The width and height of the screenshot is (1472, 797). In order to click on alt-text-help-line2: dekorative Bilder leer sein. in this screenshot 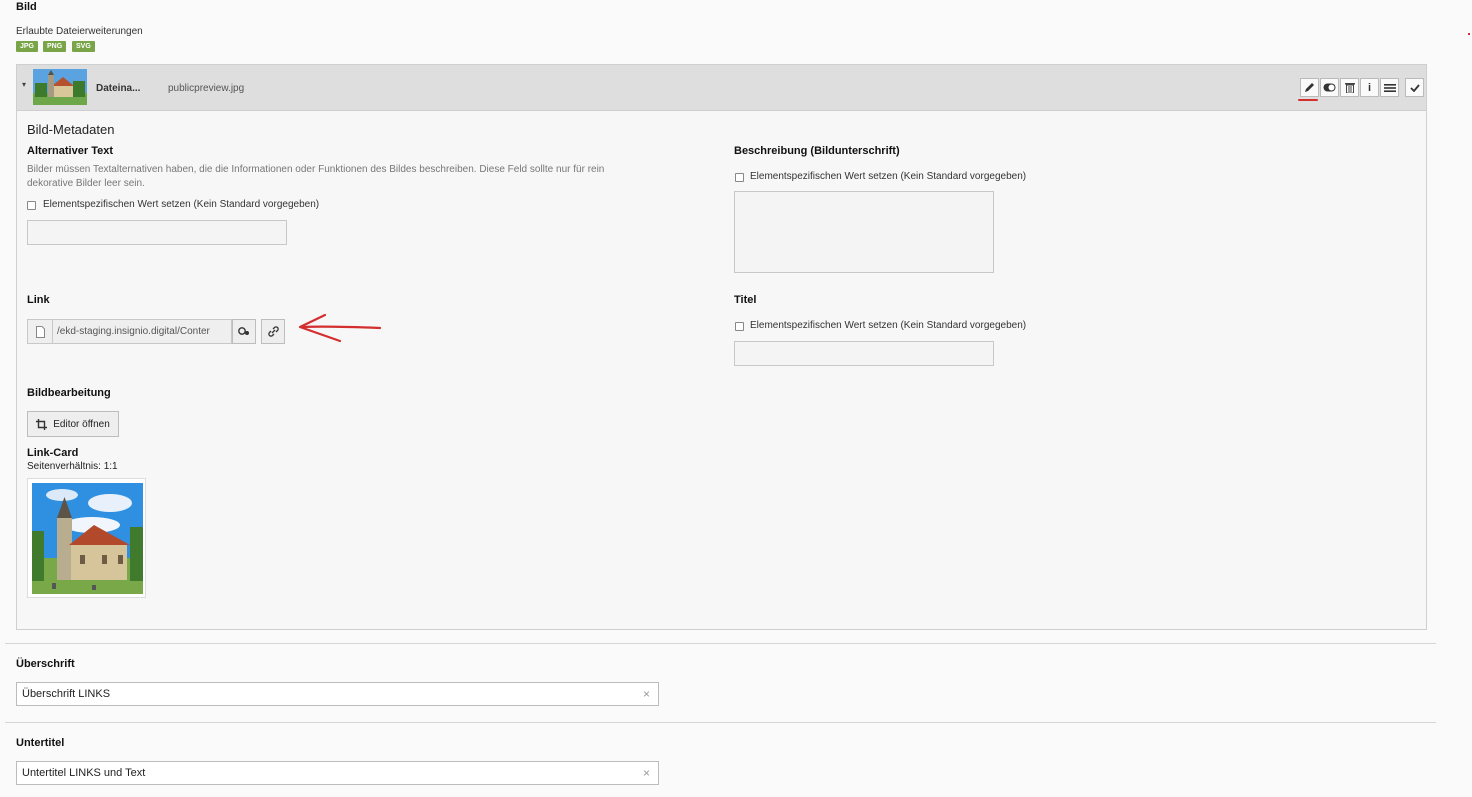, I will do `click(86, 183)`.